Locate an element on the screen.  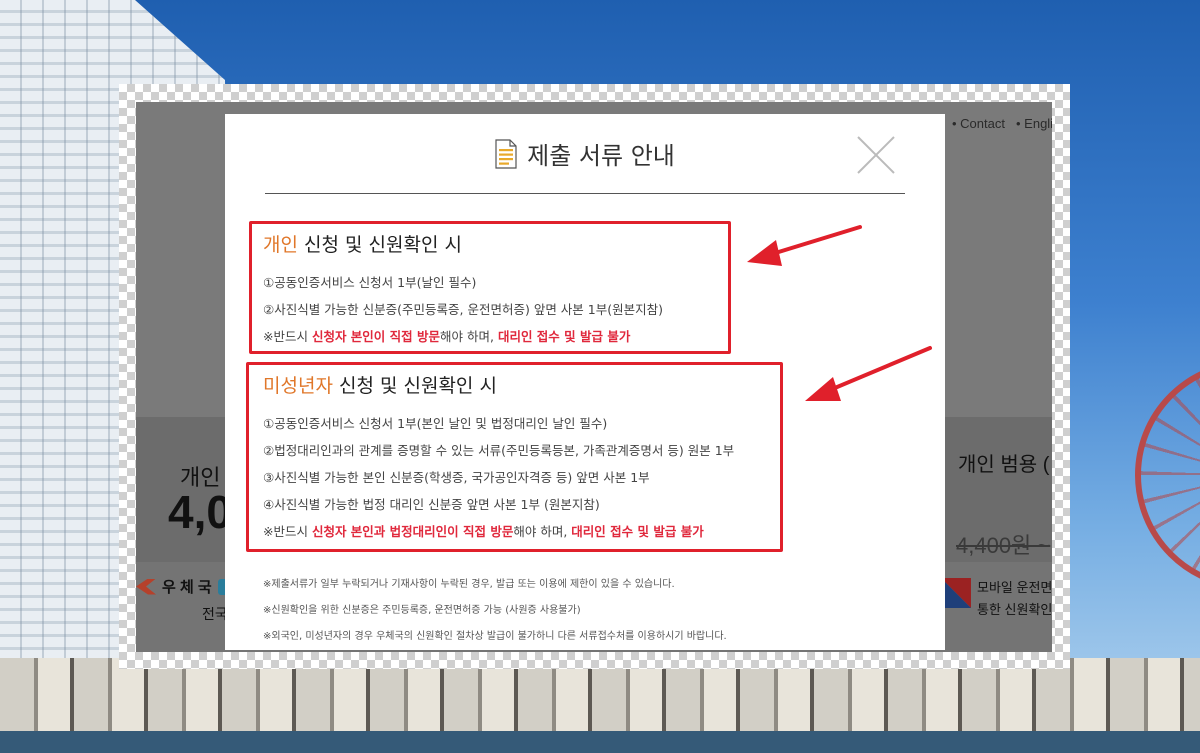
modal-header: 제출 서류 안내 is located at coordinates (585, 154).